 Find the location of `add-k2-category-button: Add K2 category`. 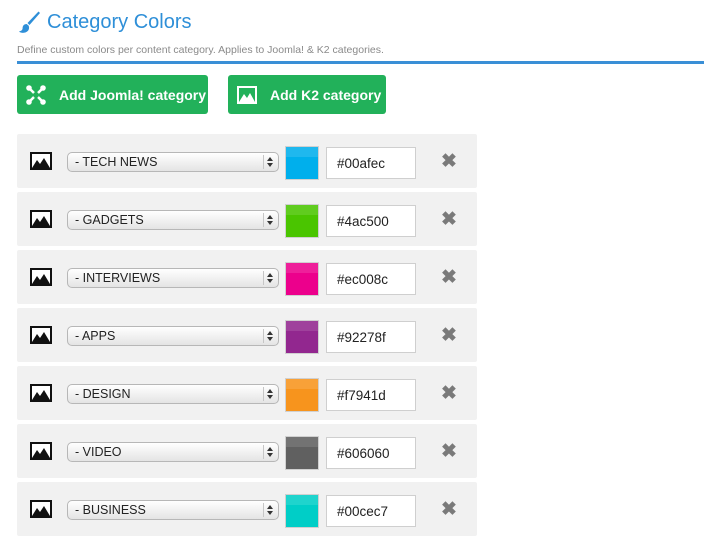

add-k2-category-button: Add K2 category is located at coordinates (307, 94).